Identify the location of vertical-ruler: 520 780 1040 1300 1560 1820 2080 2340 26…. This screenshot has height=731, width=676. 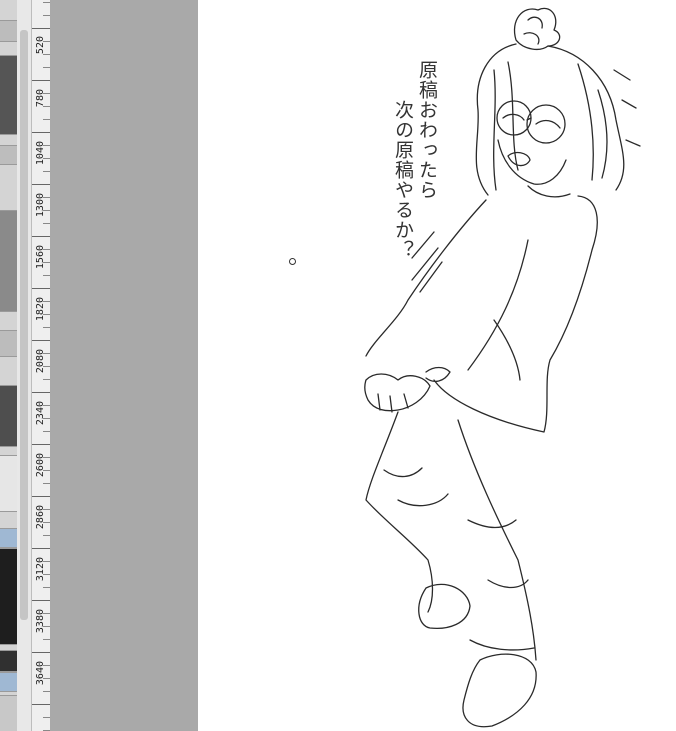
(41, 365).